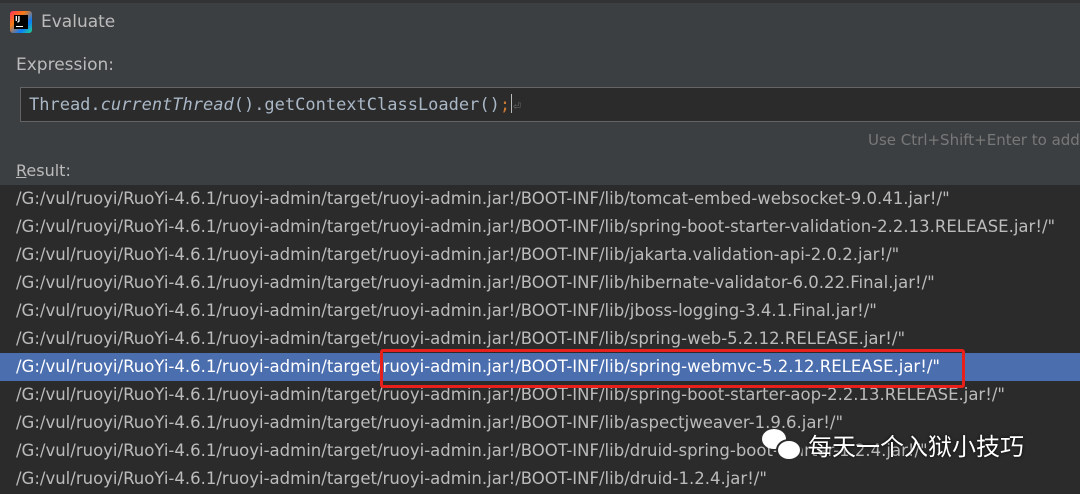 The height and width of the screenshot is (494, 1080). I want to click on text-cursor, so click(512, 103).